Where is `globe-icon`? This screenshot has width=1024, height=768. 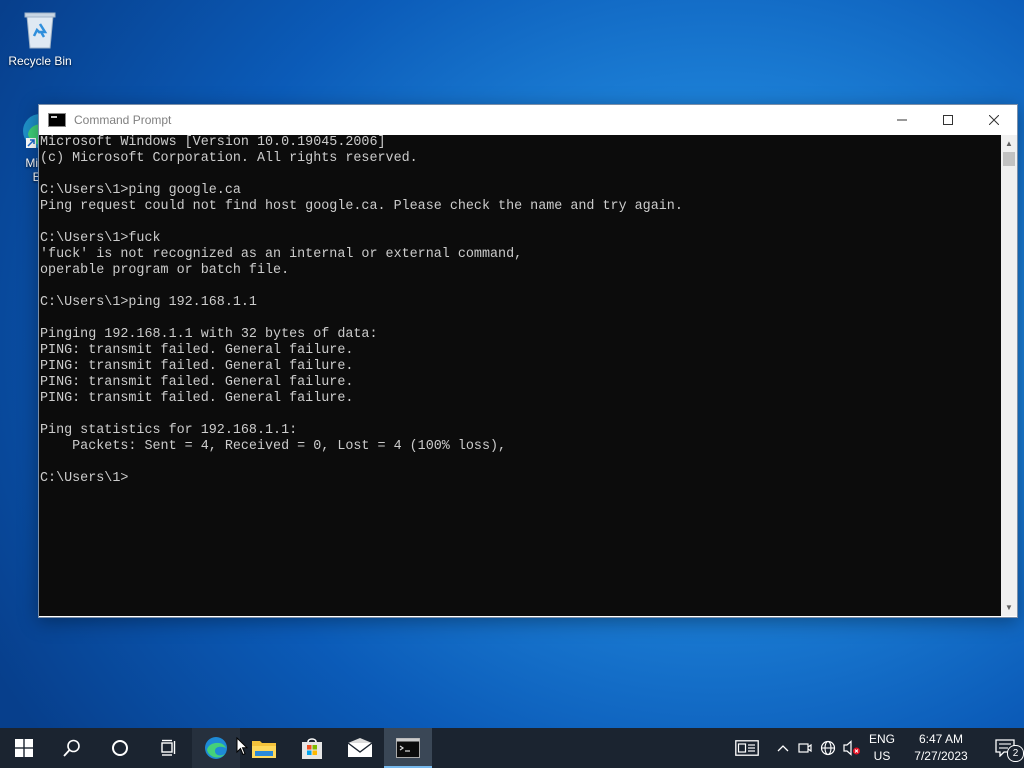
globe-icon is located at coordinates (828, 748).